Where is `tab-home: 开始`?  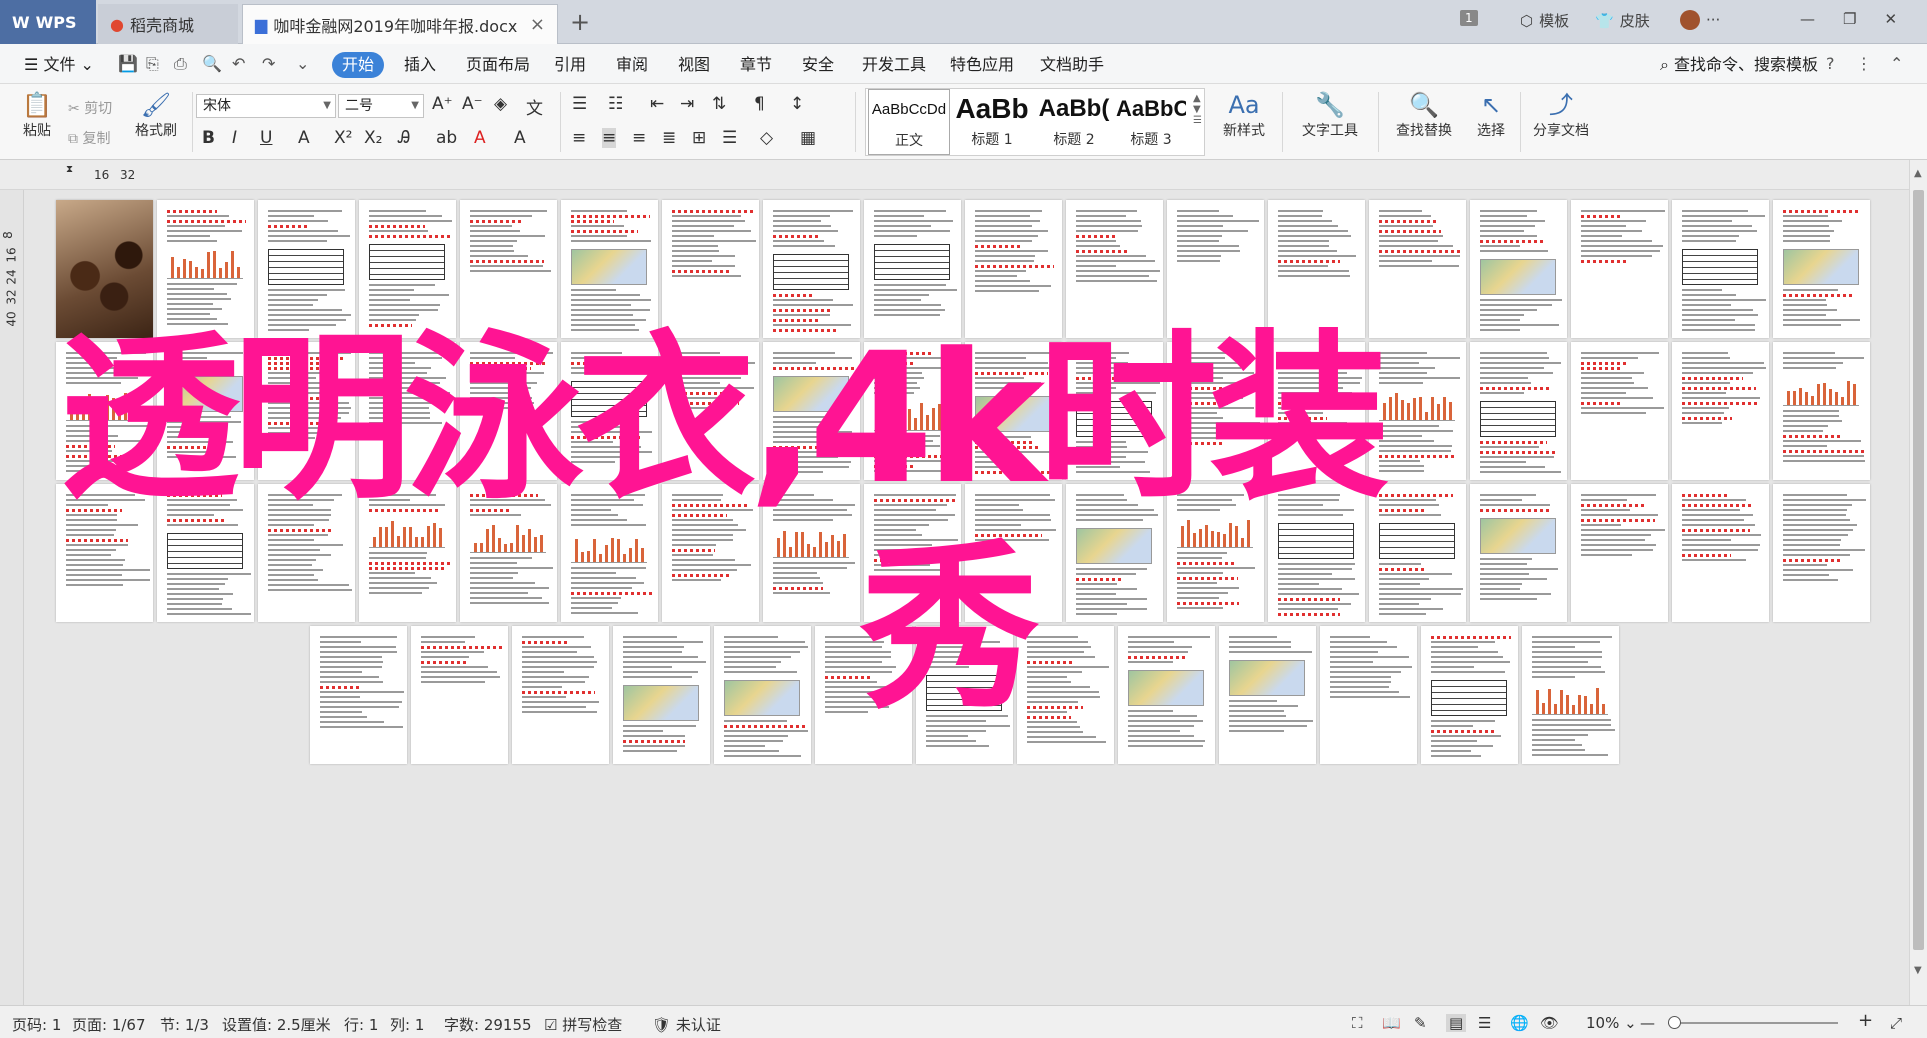
tab-home: 开始 is located at coordinates (358, 65).